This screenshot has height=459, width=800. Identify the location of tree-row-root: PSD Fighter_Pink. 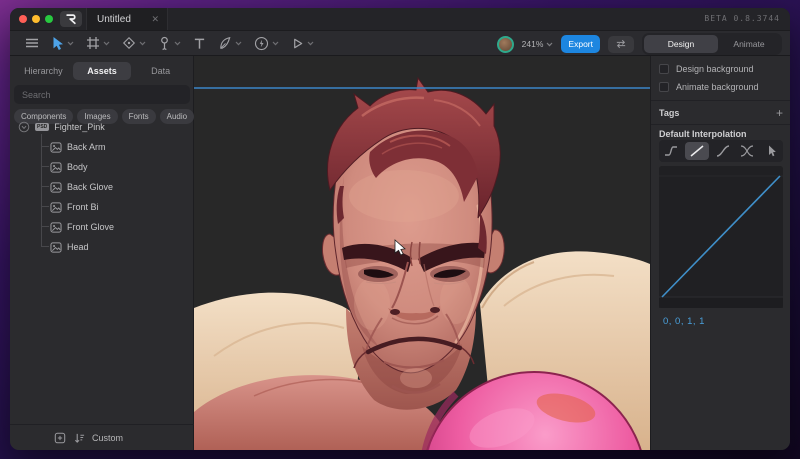
(61, 127).